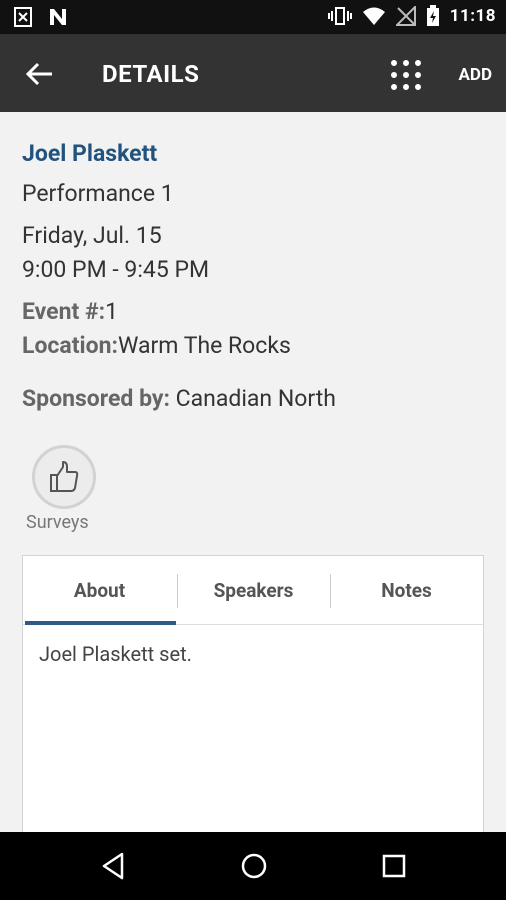 The height and width of the screenshot is (900, 506). What do you see at coordinates (253, 73) in the screenshot?
I see `app-bar: DETAILS ADD` at bounding box center [253, 73].